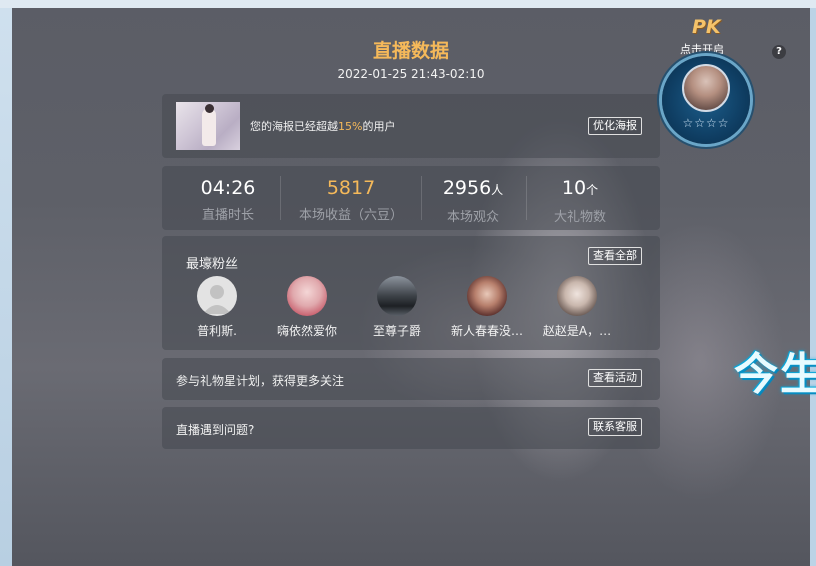 The image size is (816, 566). I want to click on pk-widget: PK 点击开启 ☆☆☆☆, so click(708, 84).